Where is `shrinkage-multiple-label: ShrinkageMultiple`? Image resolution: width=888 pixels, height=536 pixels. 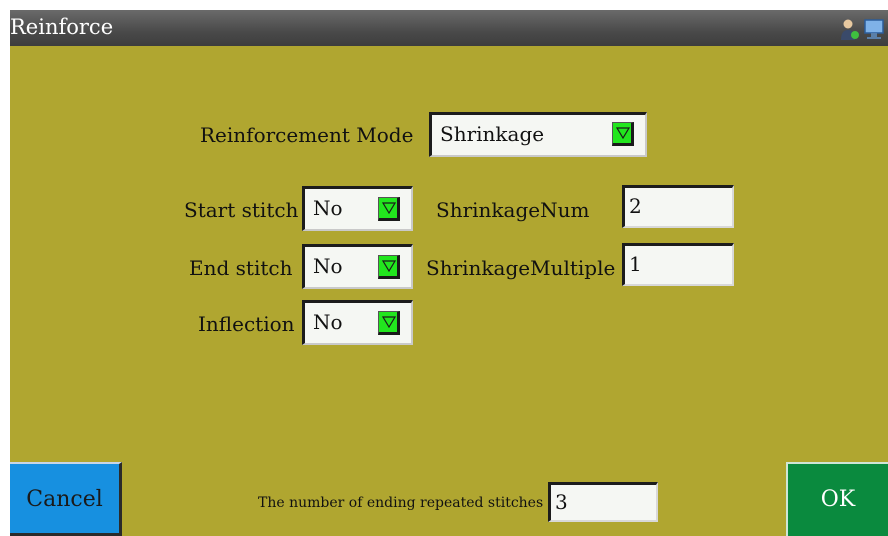 shrinkage-multiple-label: ShrinkageMultiple is located at coordinates (521, 268).